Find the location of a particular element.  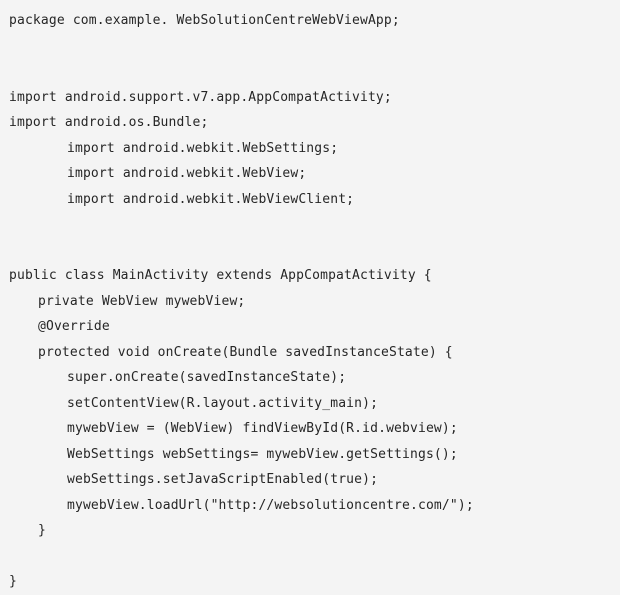

code-line: super.onCreate(savedInstanceState); is located at coordinates (207, 377).